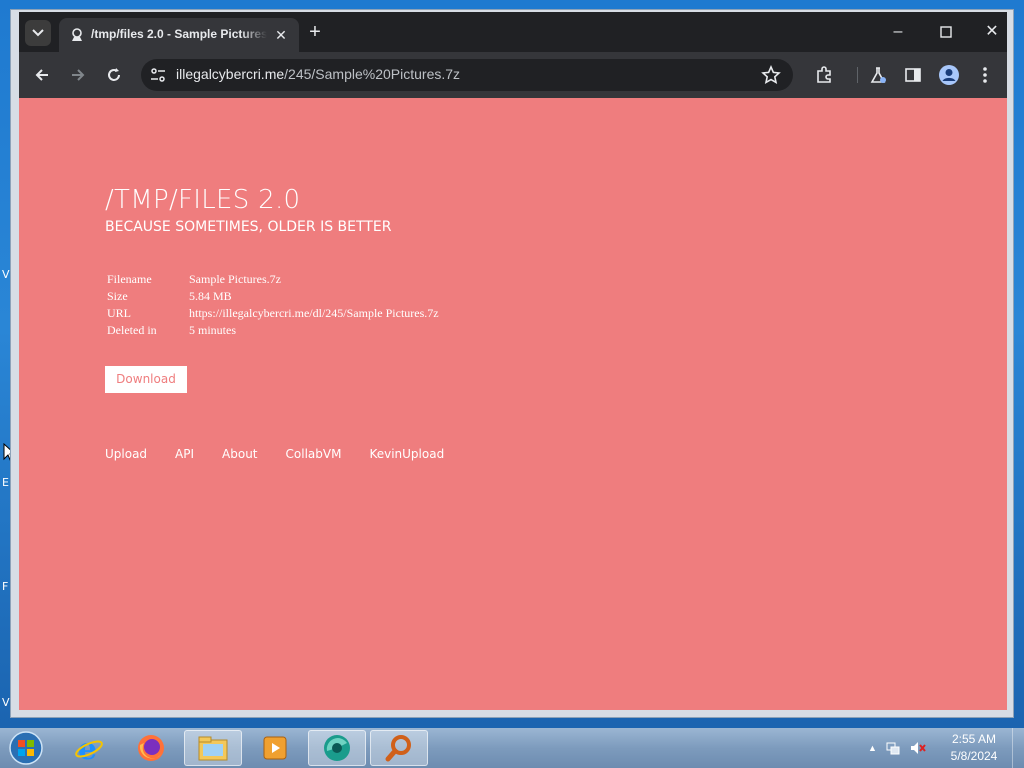 The width and height of the screenshot is (1024, 768). I want to click on info-value: 5 minutes, so click(212, 330).